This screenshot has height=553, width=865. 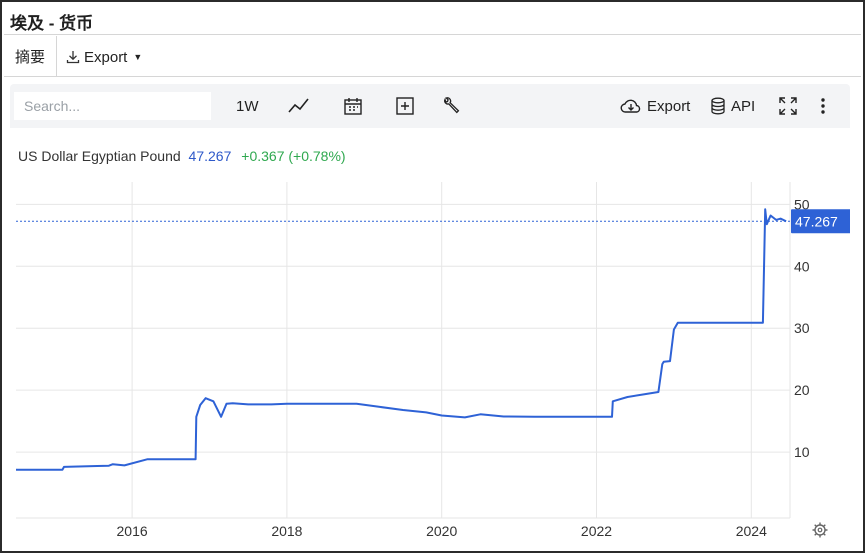 What do you see at coordinates (247, 106) in the screenshot?
I see `interval-button: 1W` at bounding box center [247, 106].